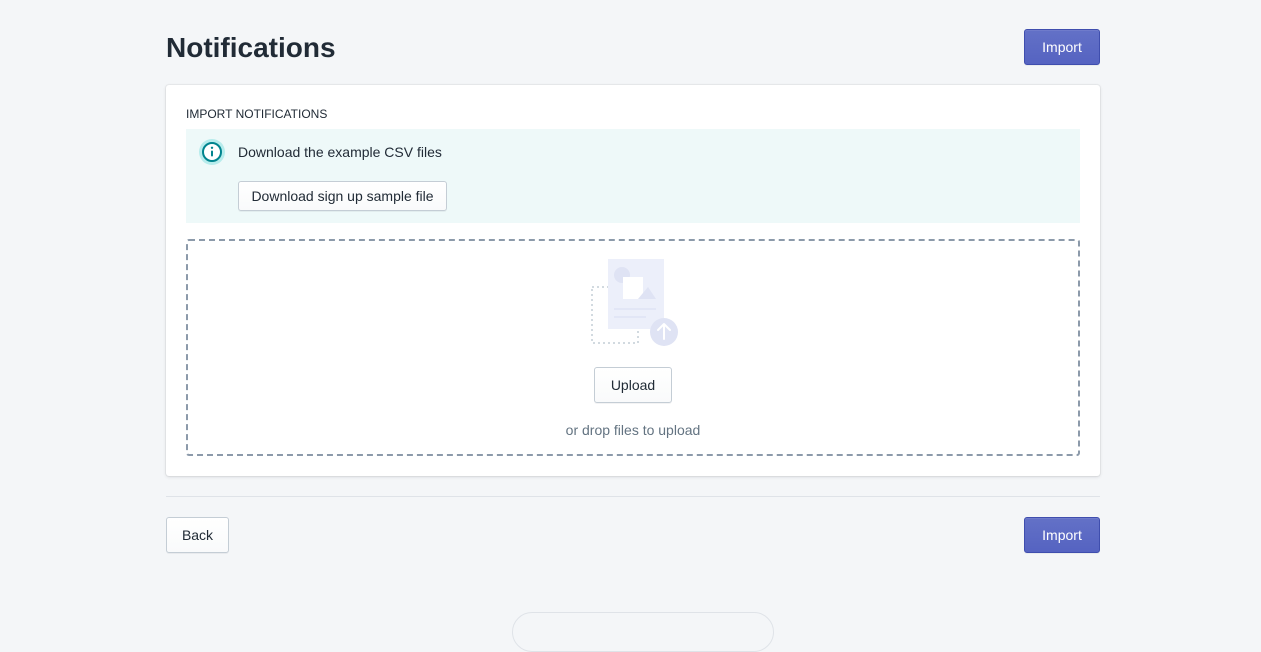 This screenshot has width=1261, height=652. What do you see at coordinates (635, 302) in the screenshot?
I see `file-upload-illustration-icon` at bounding box center [635, 302].